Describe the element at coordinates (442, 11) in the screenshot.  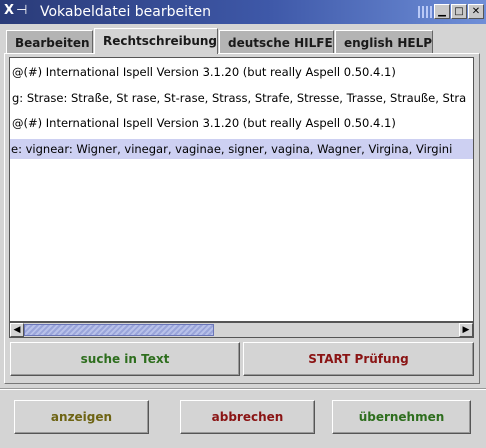
I see `minimize-button: ▁` at that location.